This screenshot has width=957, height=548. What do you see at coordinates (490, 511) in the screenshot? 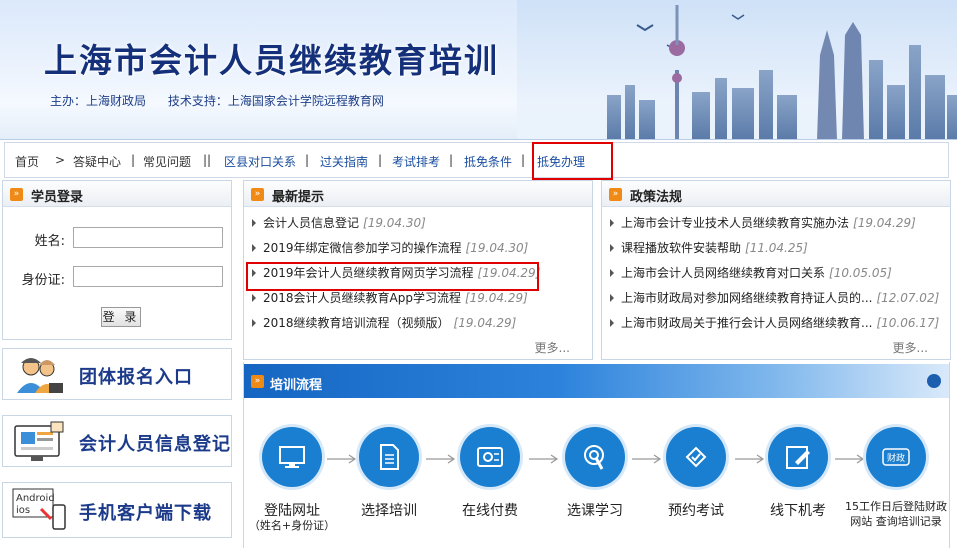
I see `step-label: 在线付费` at bounding box center [490, 511].